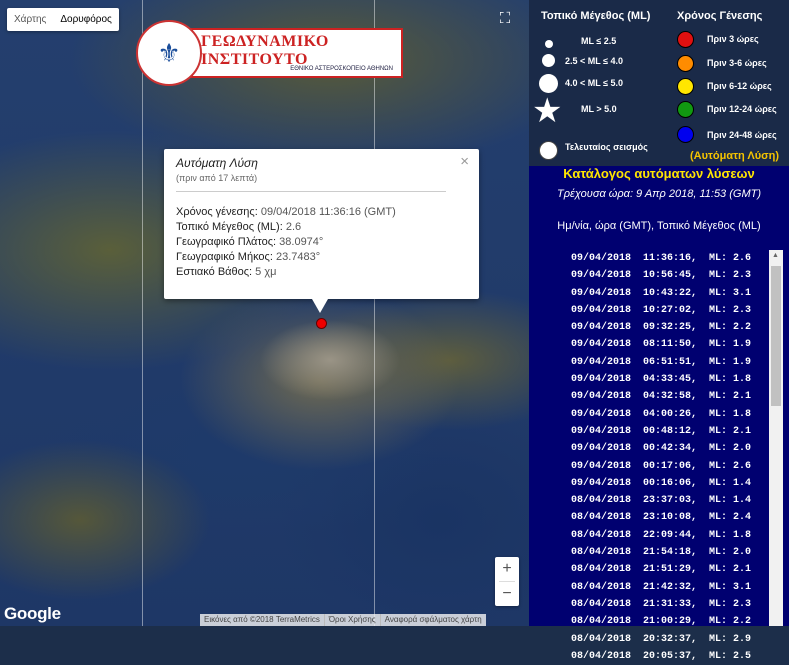  What do you see at coordinates (659, 194) in the screenshot?
I see `current-time: Τρέχουσα ώρα: 9 Απρ 2018, 11:53 (GMT)` at bounding box center [659, 194].